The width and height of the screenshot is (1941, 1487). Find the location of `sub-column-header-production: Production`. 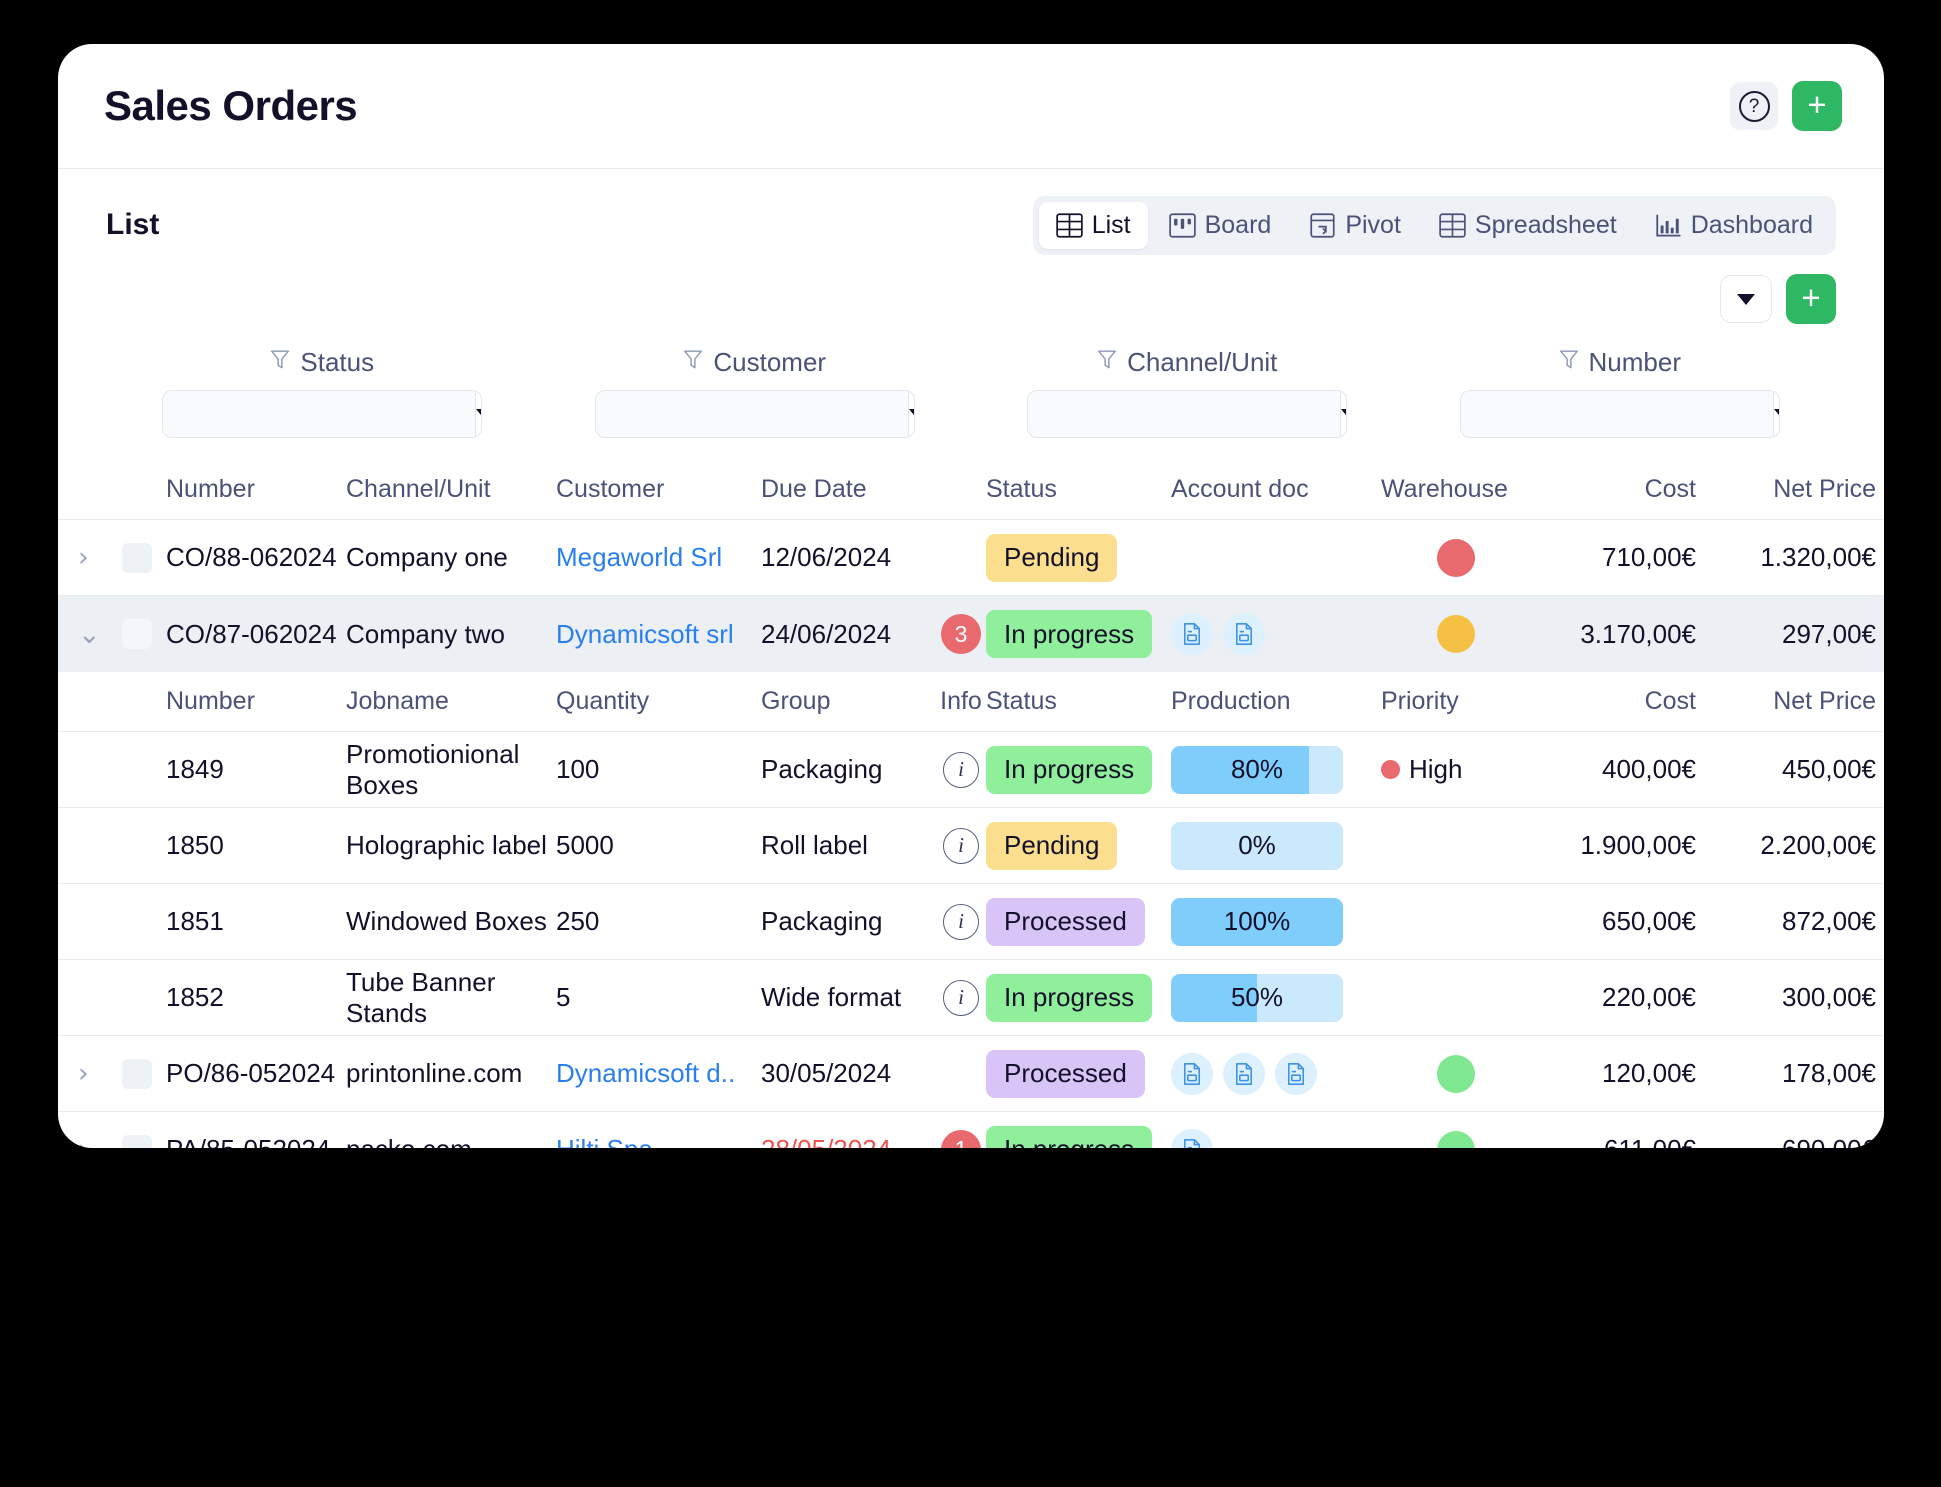

sub-column-header-production: Production is located at coordinates (1276, 701).